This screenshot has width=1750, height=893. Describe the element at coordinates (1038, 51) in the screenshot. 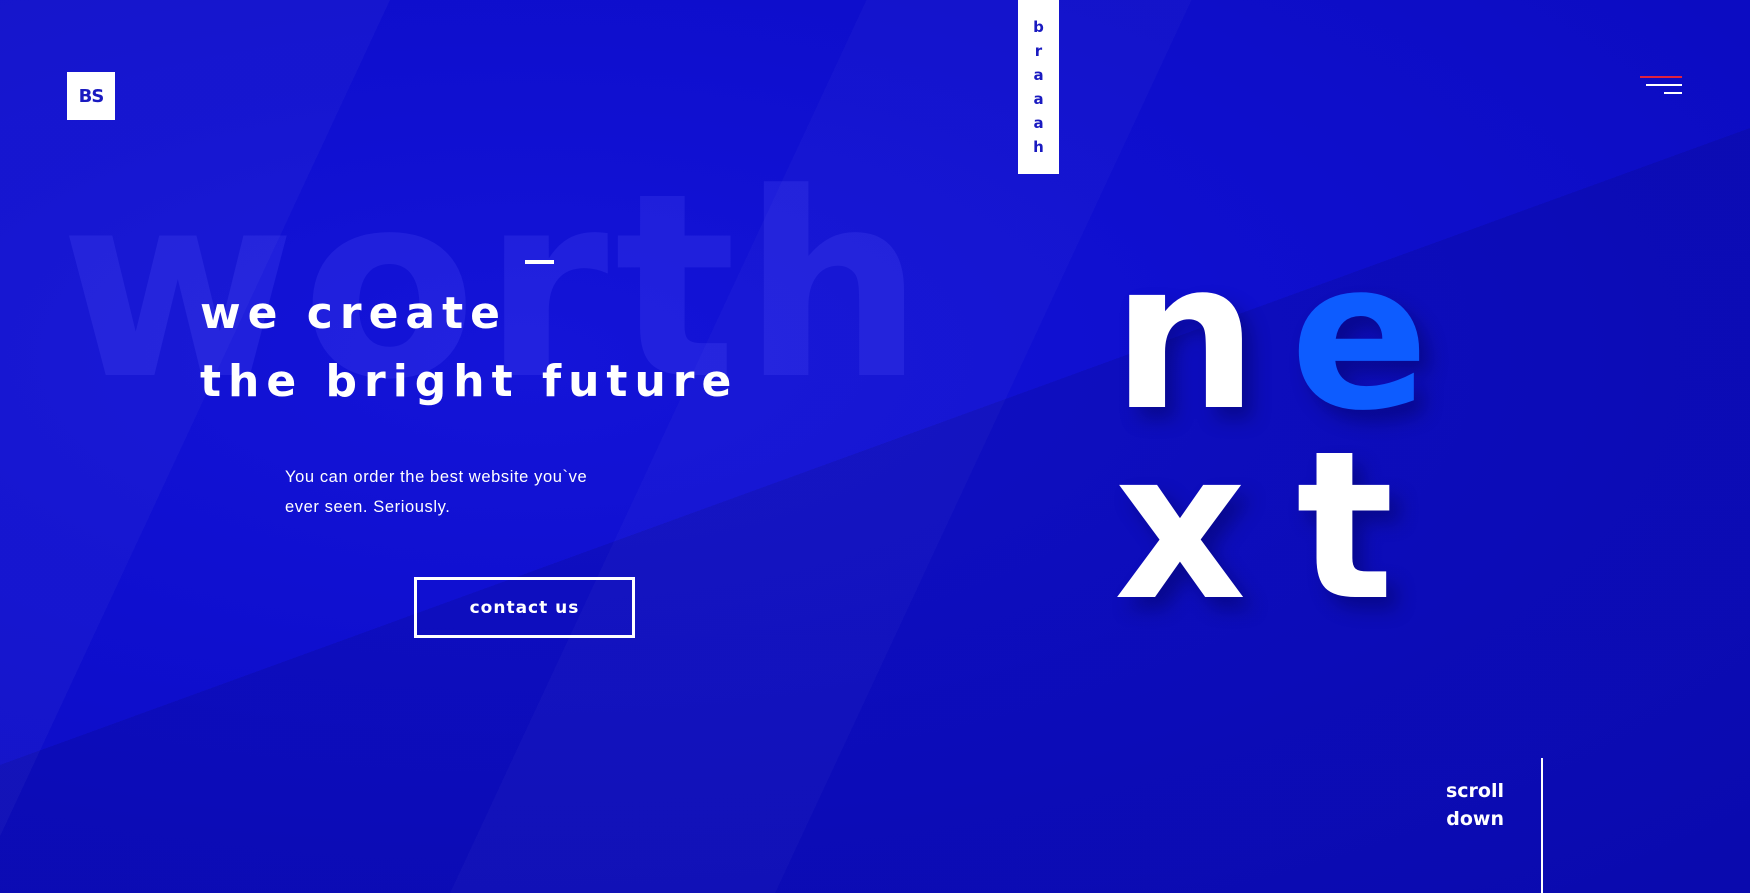

I see `vertical-tag-letter: r` at that location.